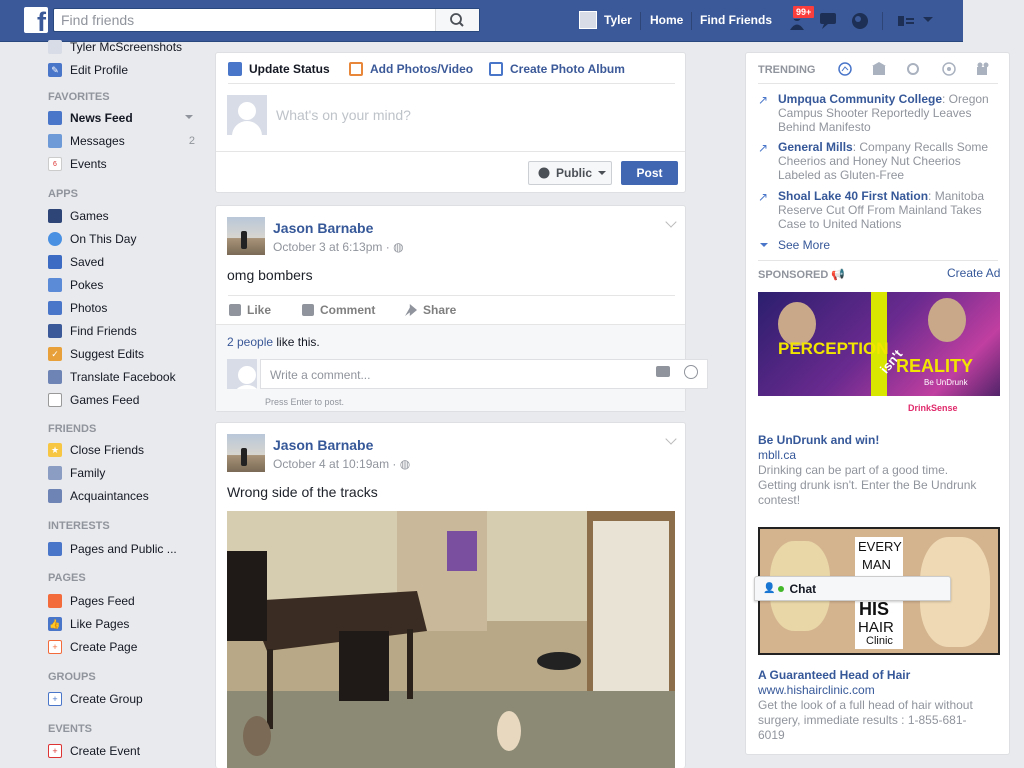  Describe the element at coordinates (242, 374) in the screenshot. I see `commenter-avatar` at that location.